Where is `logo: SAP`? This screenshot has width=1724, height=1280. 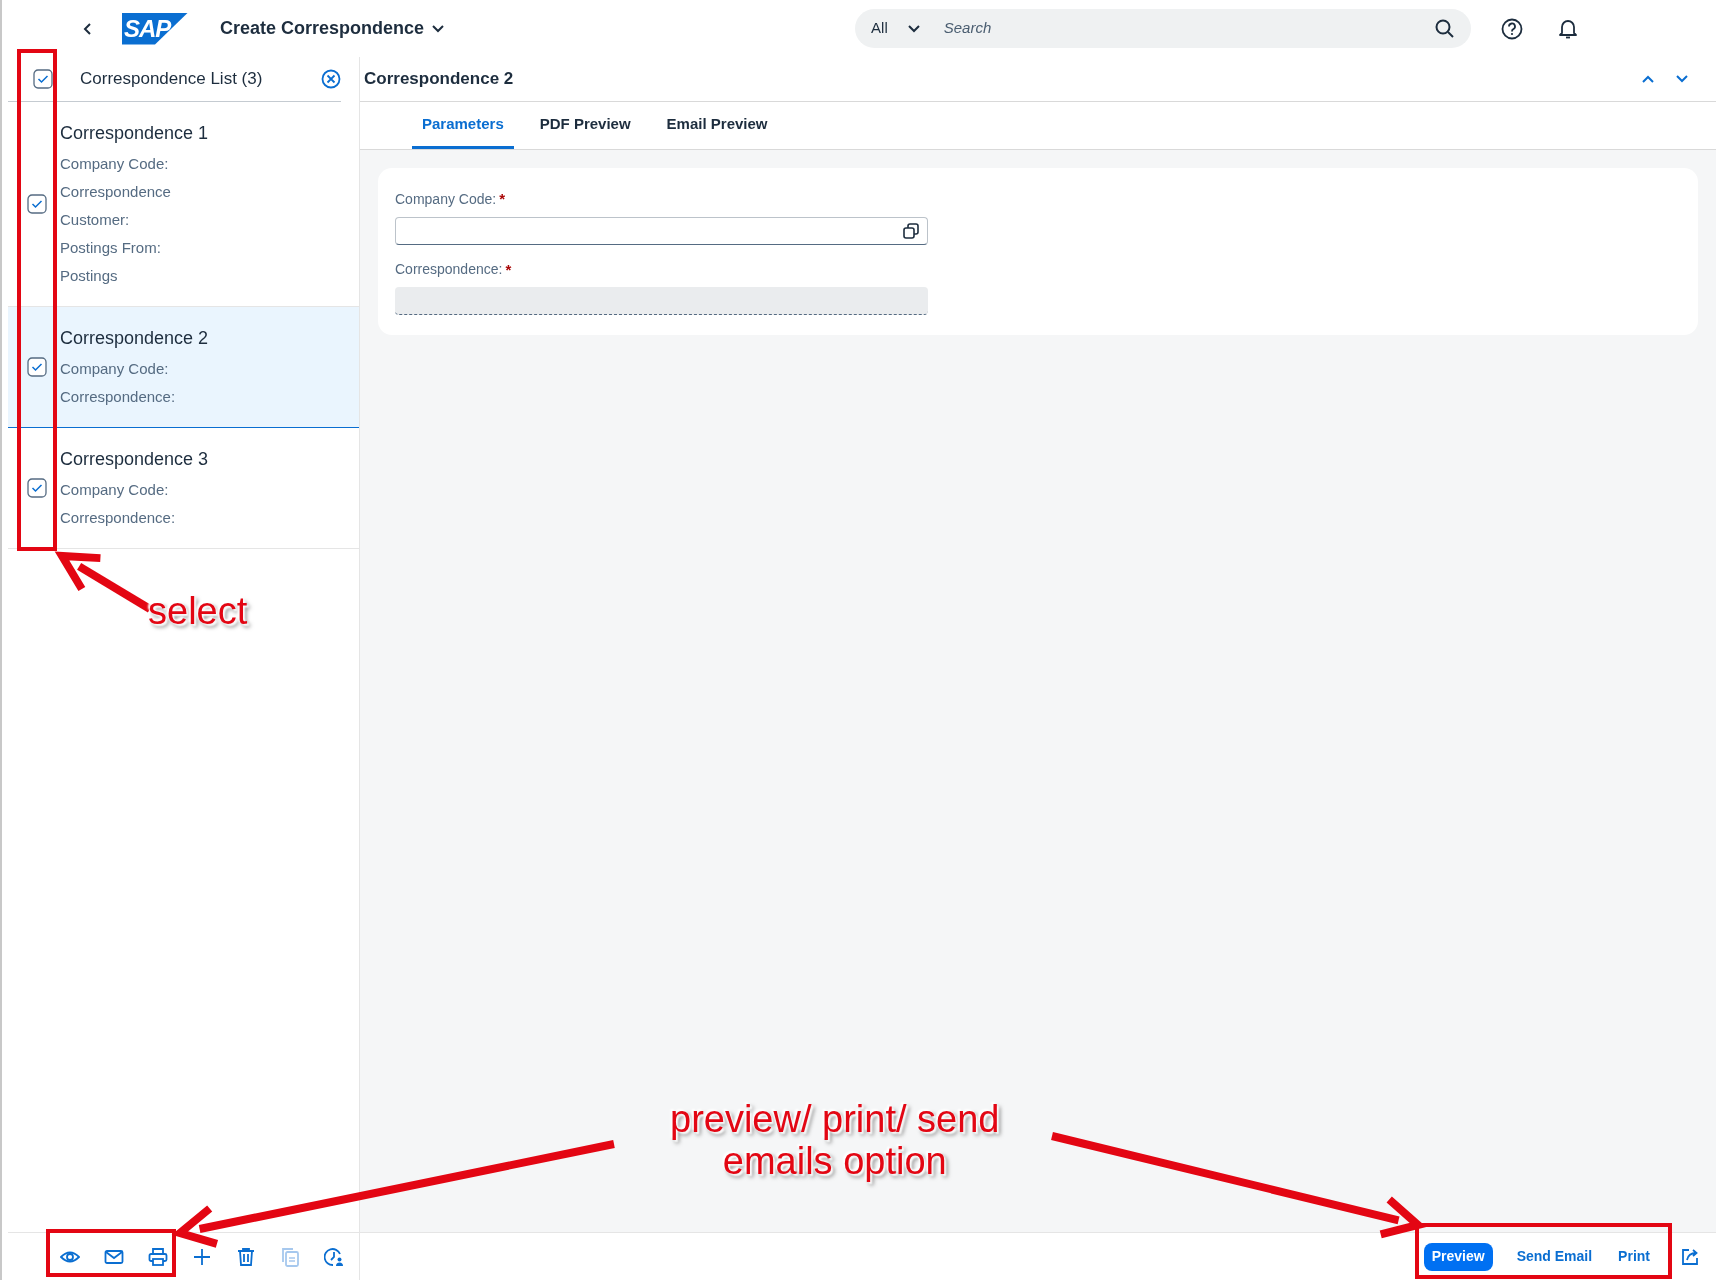
logo: SAP is located at coordinates (155, 28).